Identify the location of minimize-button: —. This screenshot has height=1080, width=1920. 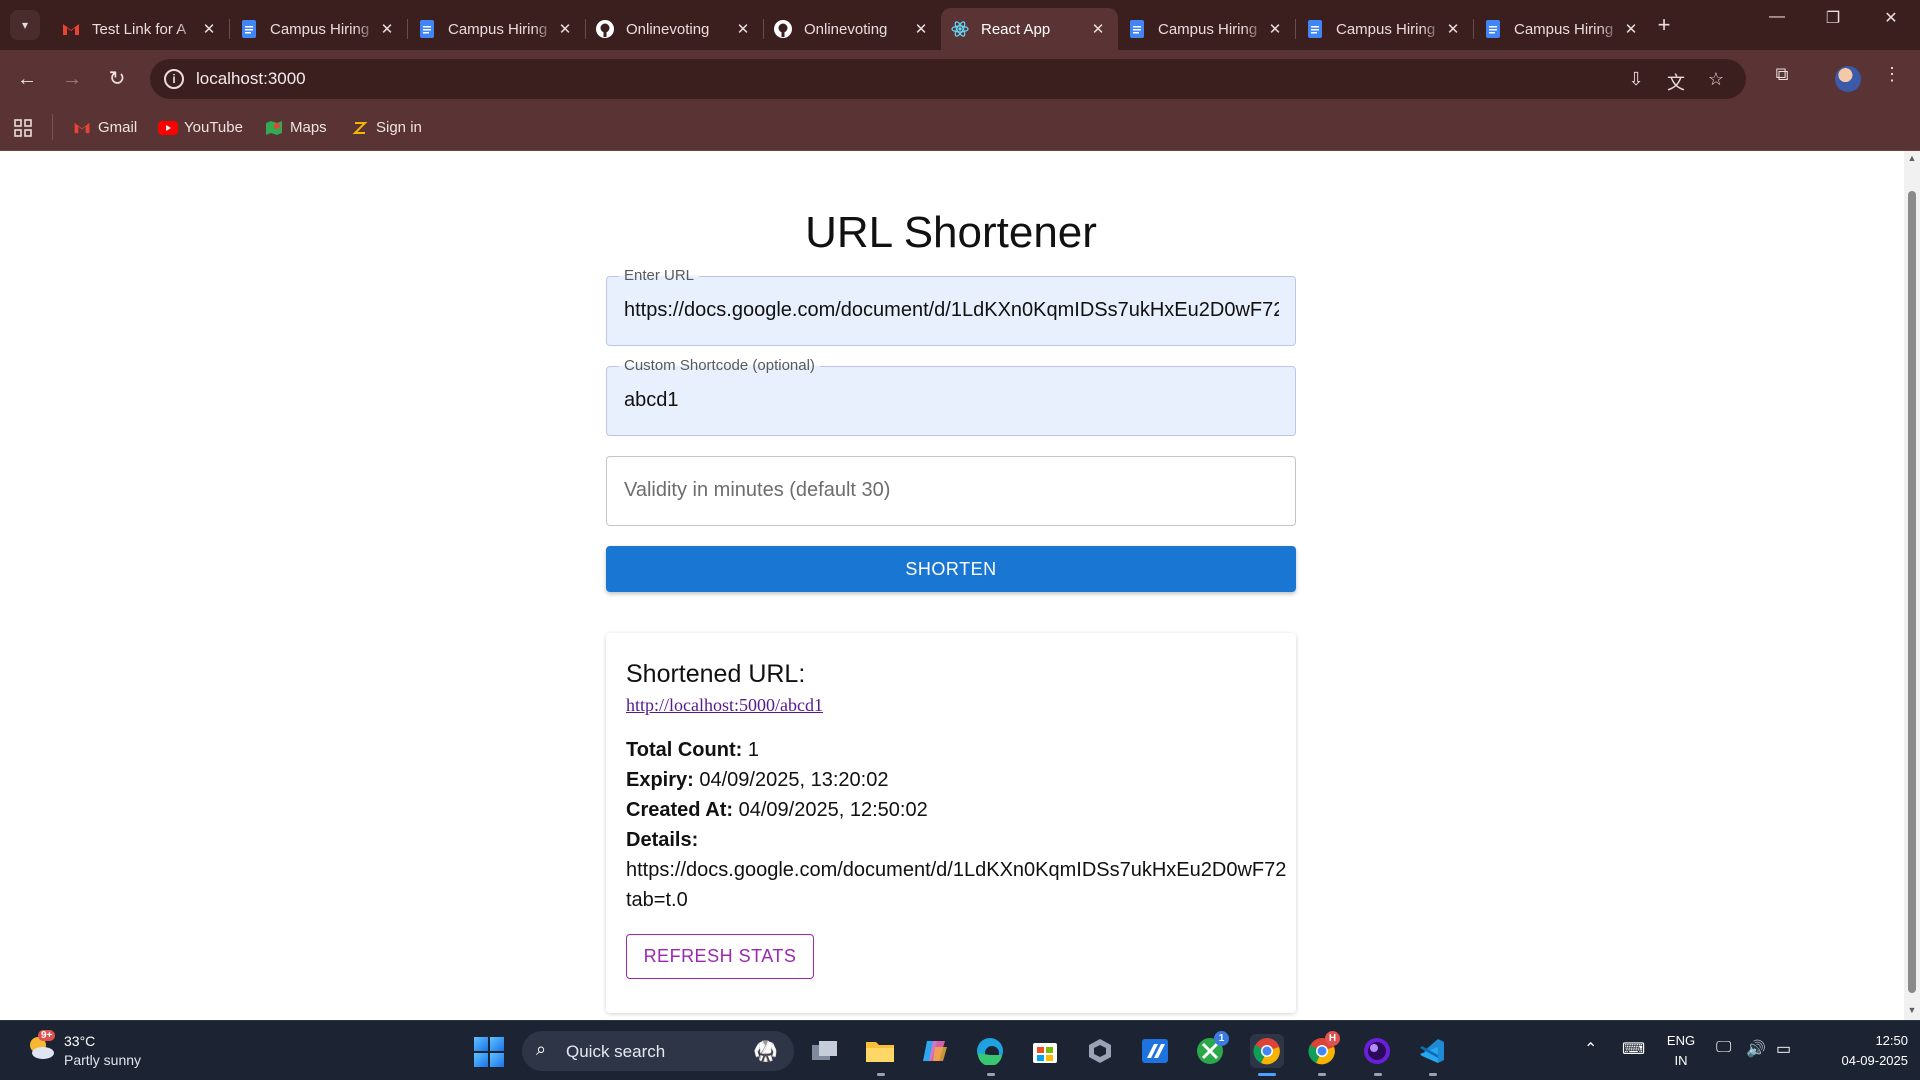
(1777, 17).